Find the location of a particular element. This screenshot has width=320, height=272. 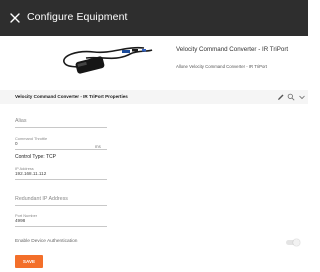

alias-placeholder: Alias is located at coordinates (21, 121).